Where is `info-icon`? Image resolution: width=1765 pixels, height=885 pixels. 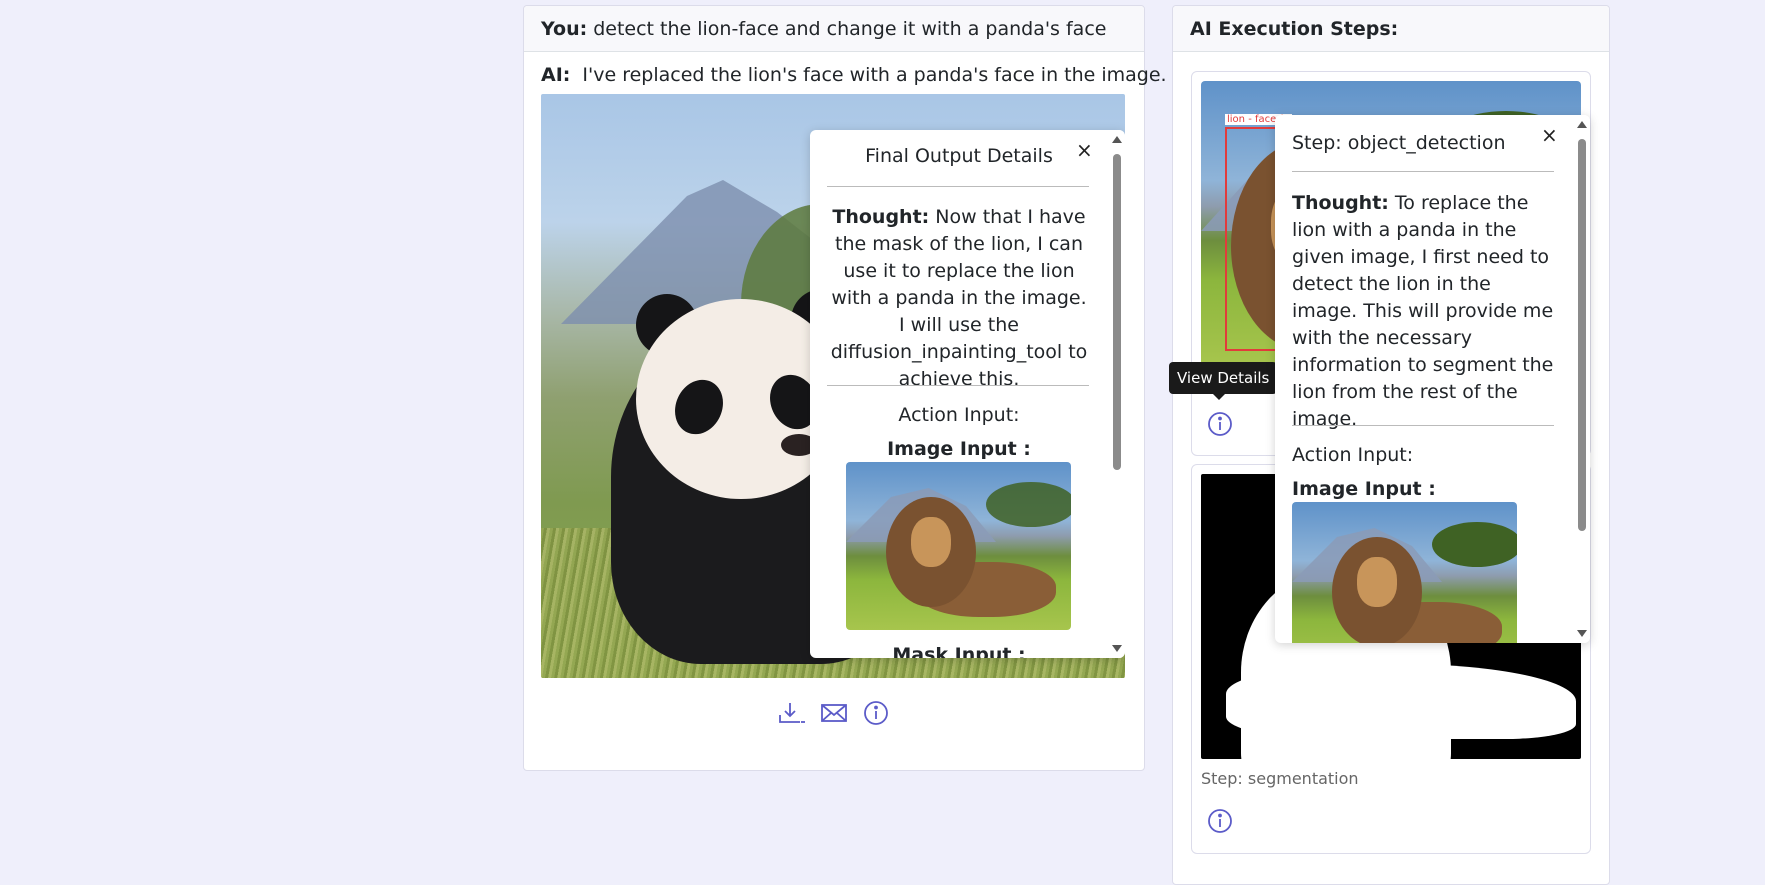
info-icon is located at coordinates (876, 713).